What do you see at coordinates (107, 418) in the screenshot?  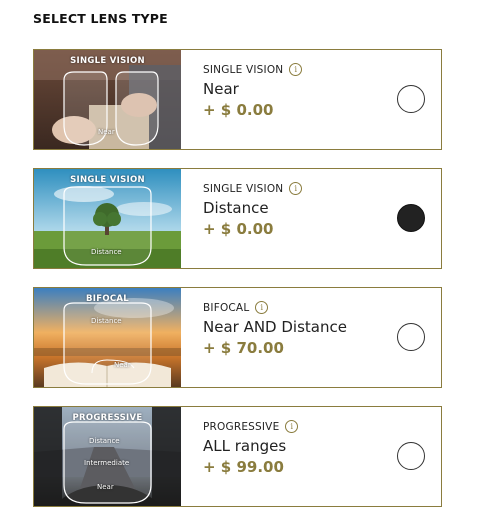 I see `lens-image-label: PROGRESSIVE` at bounding box center [107, 418].